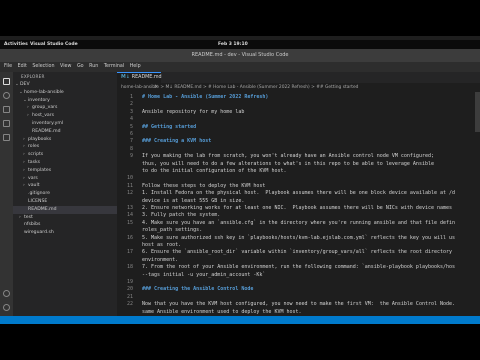 The width and height of the screenshot is (480, 360). What do you see at coordinates (139, 81) in the screenshot?
I see `tab-readme: M↓ README.md ×` at bounding box center [139, 81].